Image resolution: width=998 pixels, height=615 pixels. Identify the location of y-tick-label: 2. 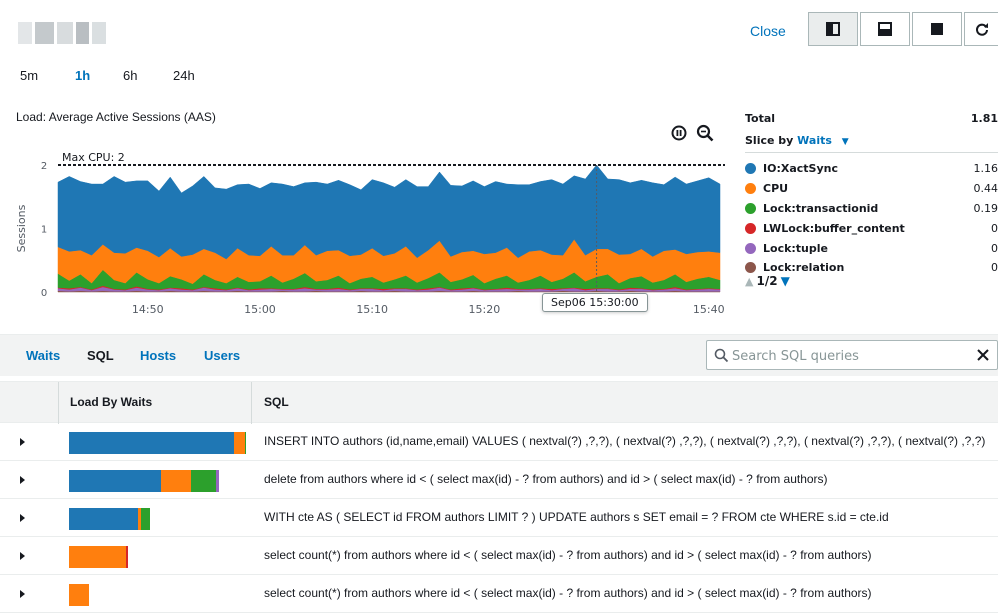
(44, 166).